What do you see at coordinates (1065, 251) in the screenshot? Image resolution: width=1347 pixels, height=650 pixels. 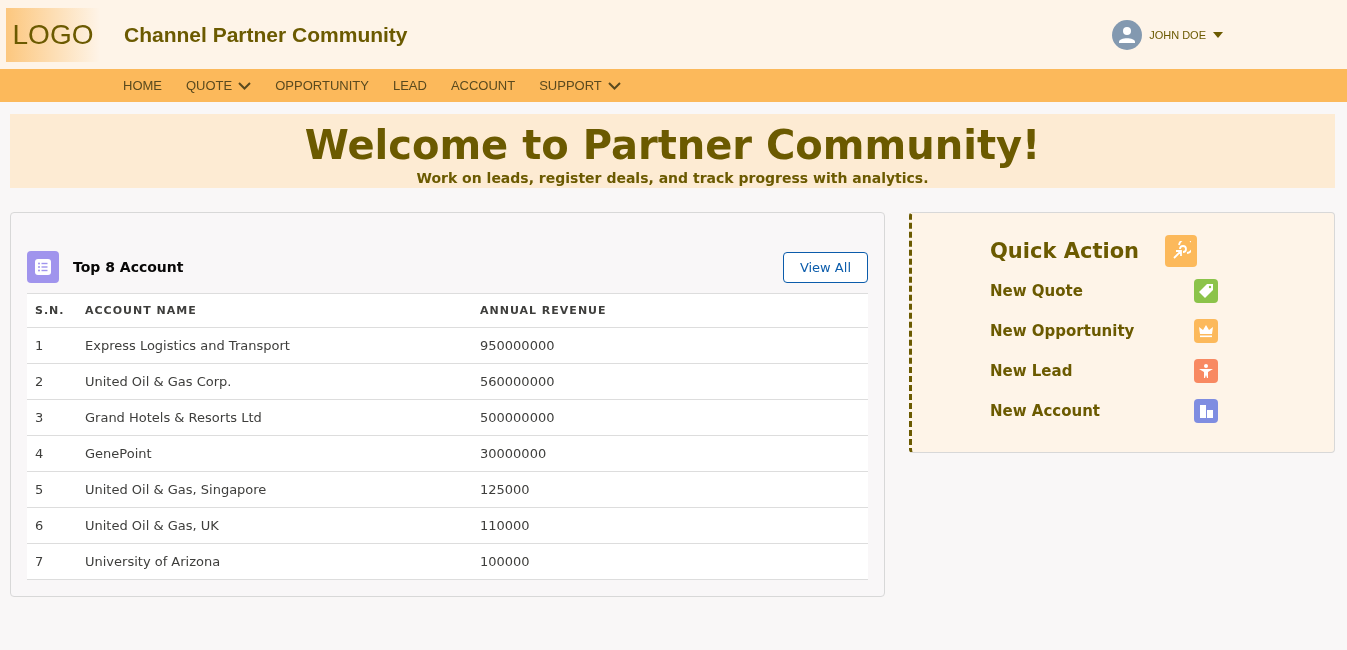 I see `quick-action-title: Quick Action` at bounding box center [1065, 251].